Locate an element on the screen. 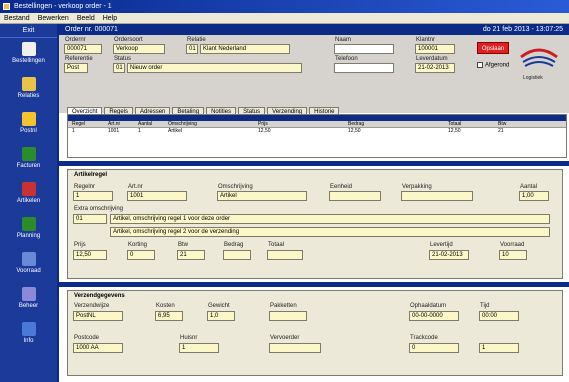 The height and width of the screenshot is (382, 569). status-code-field: 01 is located at coordinates (119, 68).